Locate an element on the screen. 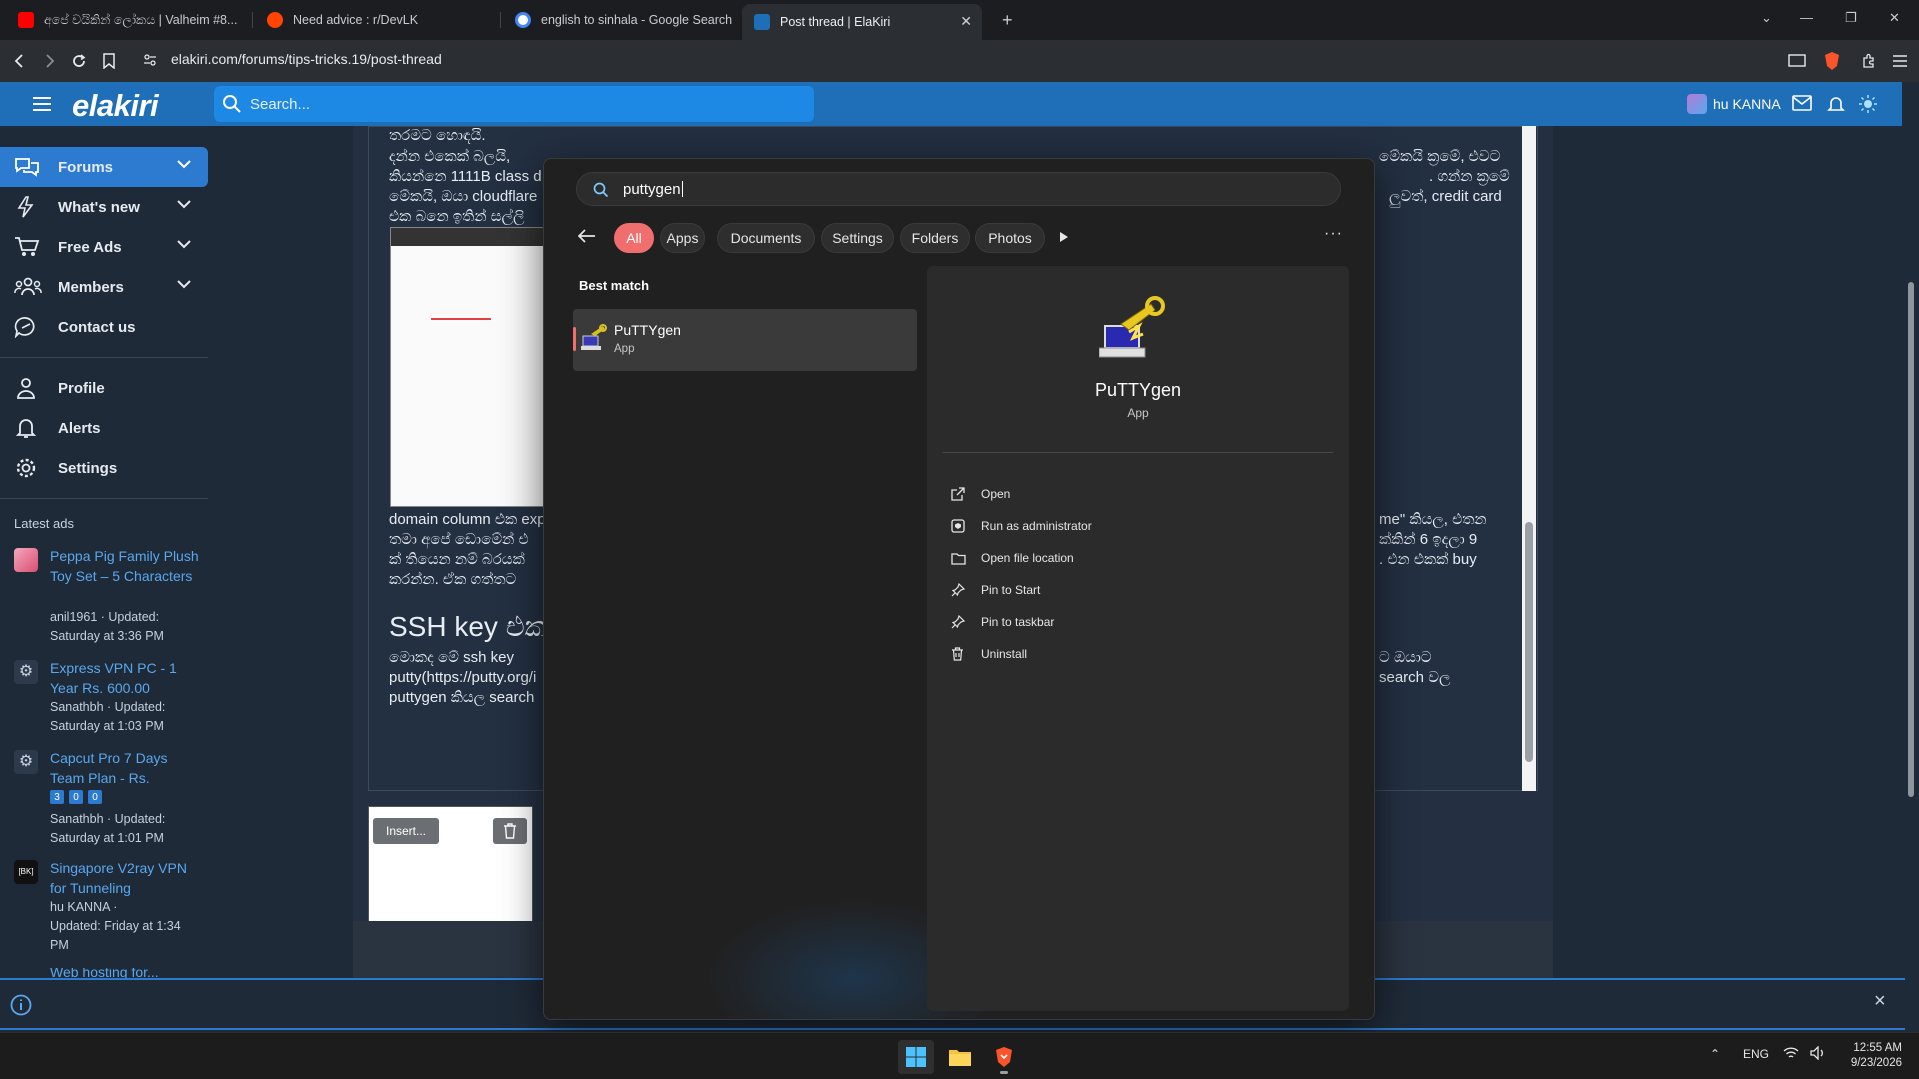 The width and height of the screenshot is (1919, 1079). editor-text: ට ඔයාට is located at coordinates (1405, 657).